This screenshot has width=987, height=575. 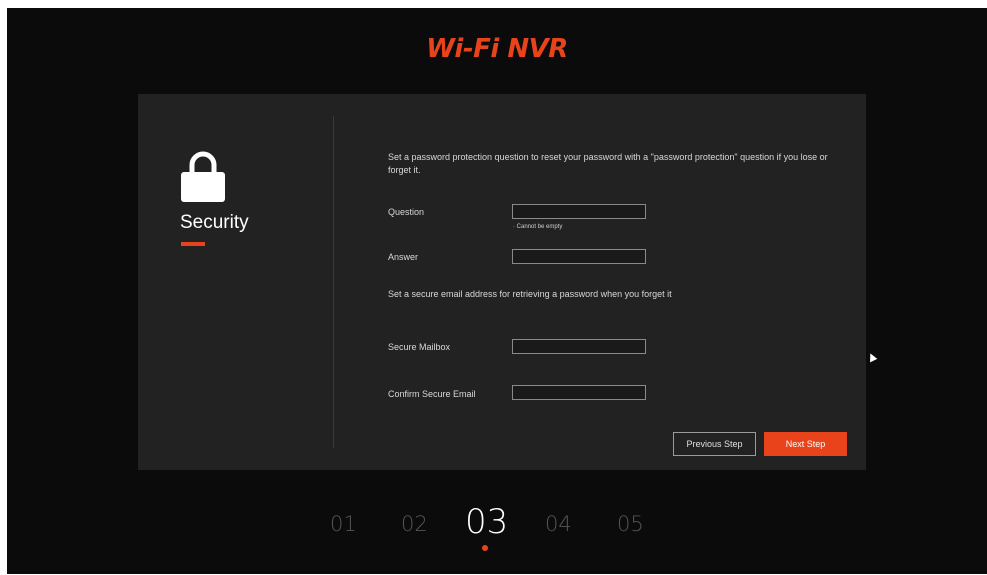 What do you see at coordinates (630, 524) in the screenshot?
I see `step-05: 05` at bounding box center [630, 524].